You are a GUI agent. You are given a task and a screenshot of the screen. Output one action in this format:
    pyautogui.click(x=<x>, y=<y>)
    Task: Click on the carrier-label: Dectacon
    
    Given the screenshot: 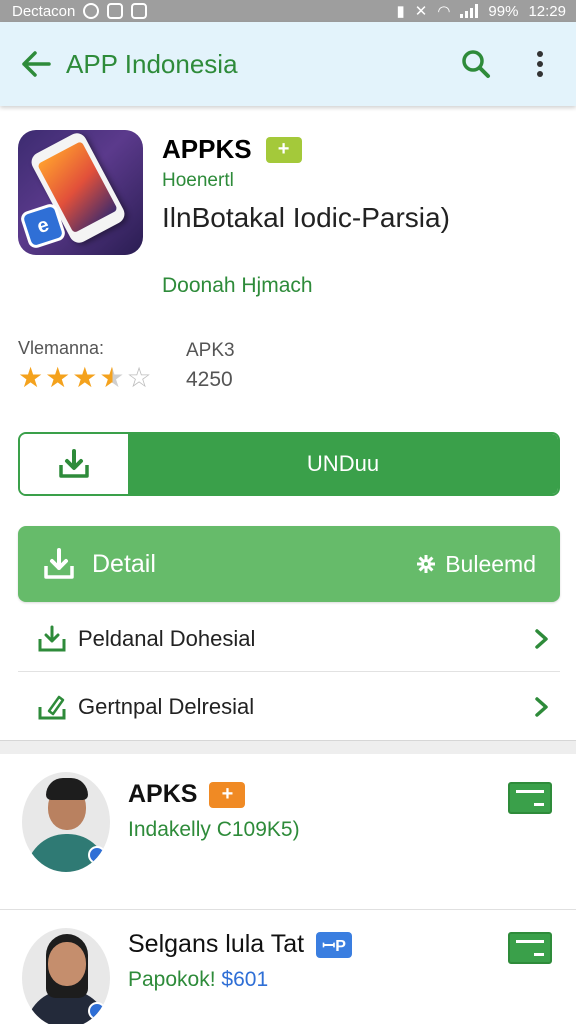 What is the action you would take?
    pyautogui.click(x=44, y=11)
    